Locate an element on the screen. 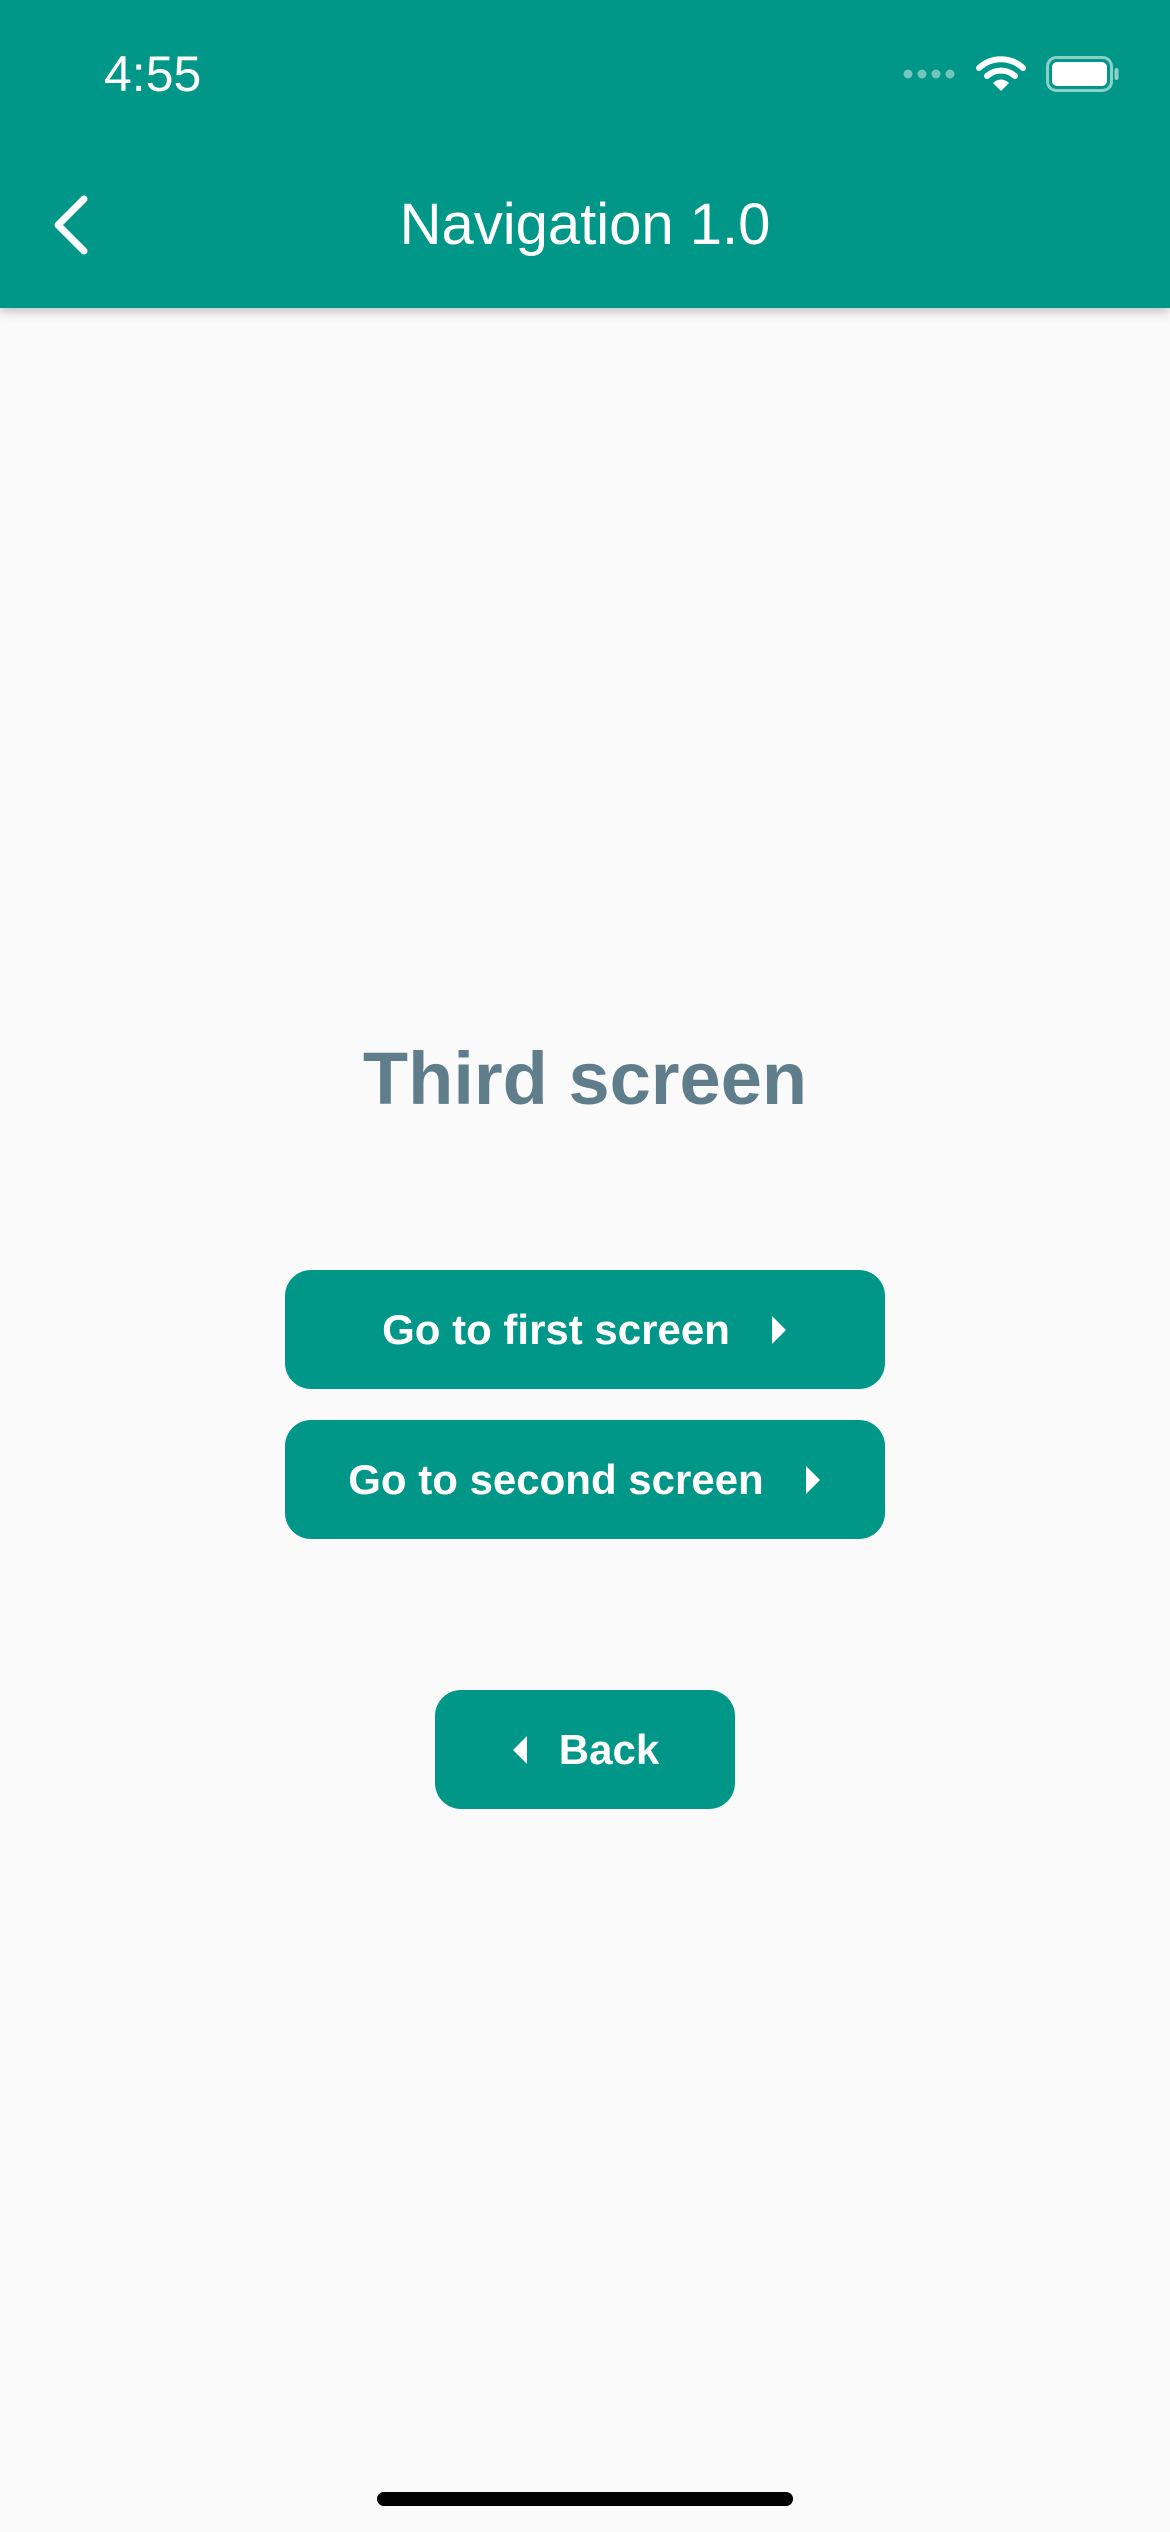 This screenshot has height=2532, width=1170. status-icons is located at coordinates (1011, 74).